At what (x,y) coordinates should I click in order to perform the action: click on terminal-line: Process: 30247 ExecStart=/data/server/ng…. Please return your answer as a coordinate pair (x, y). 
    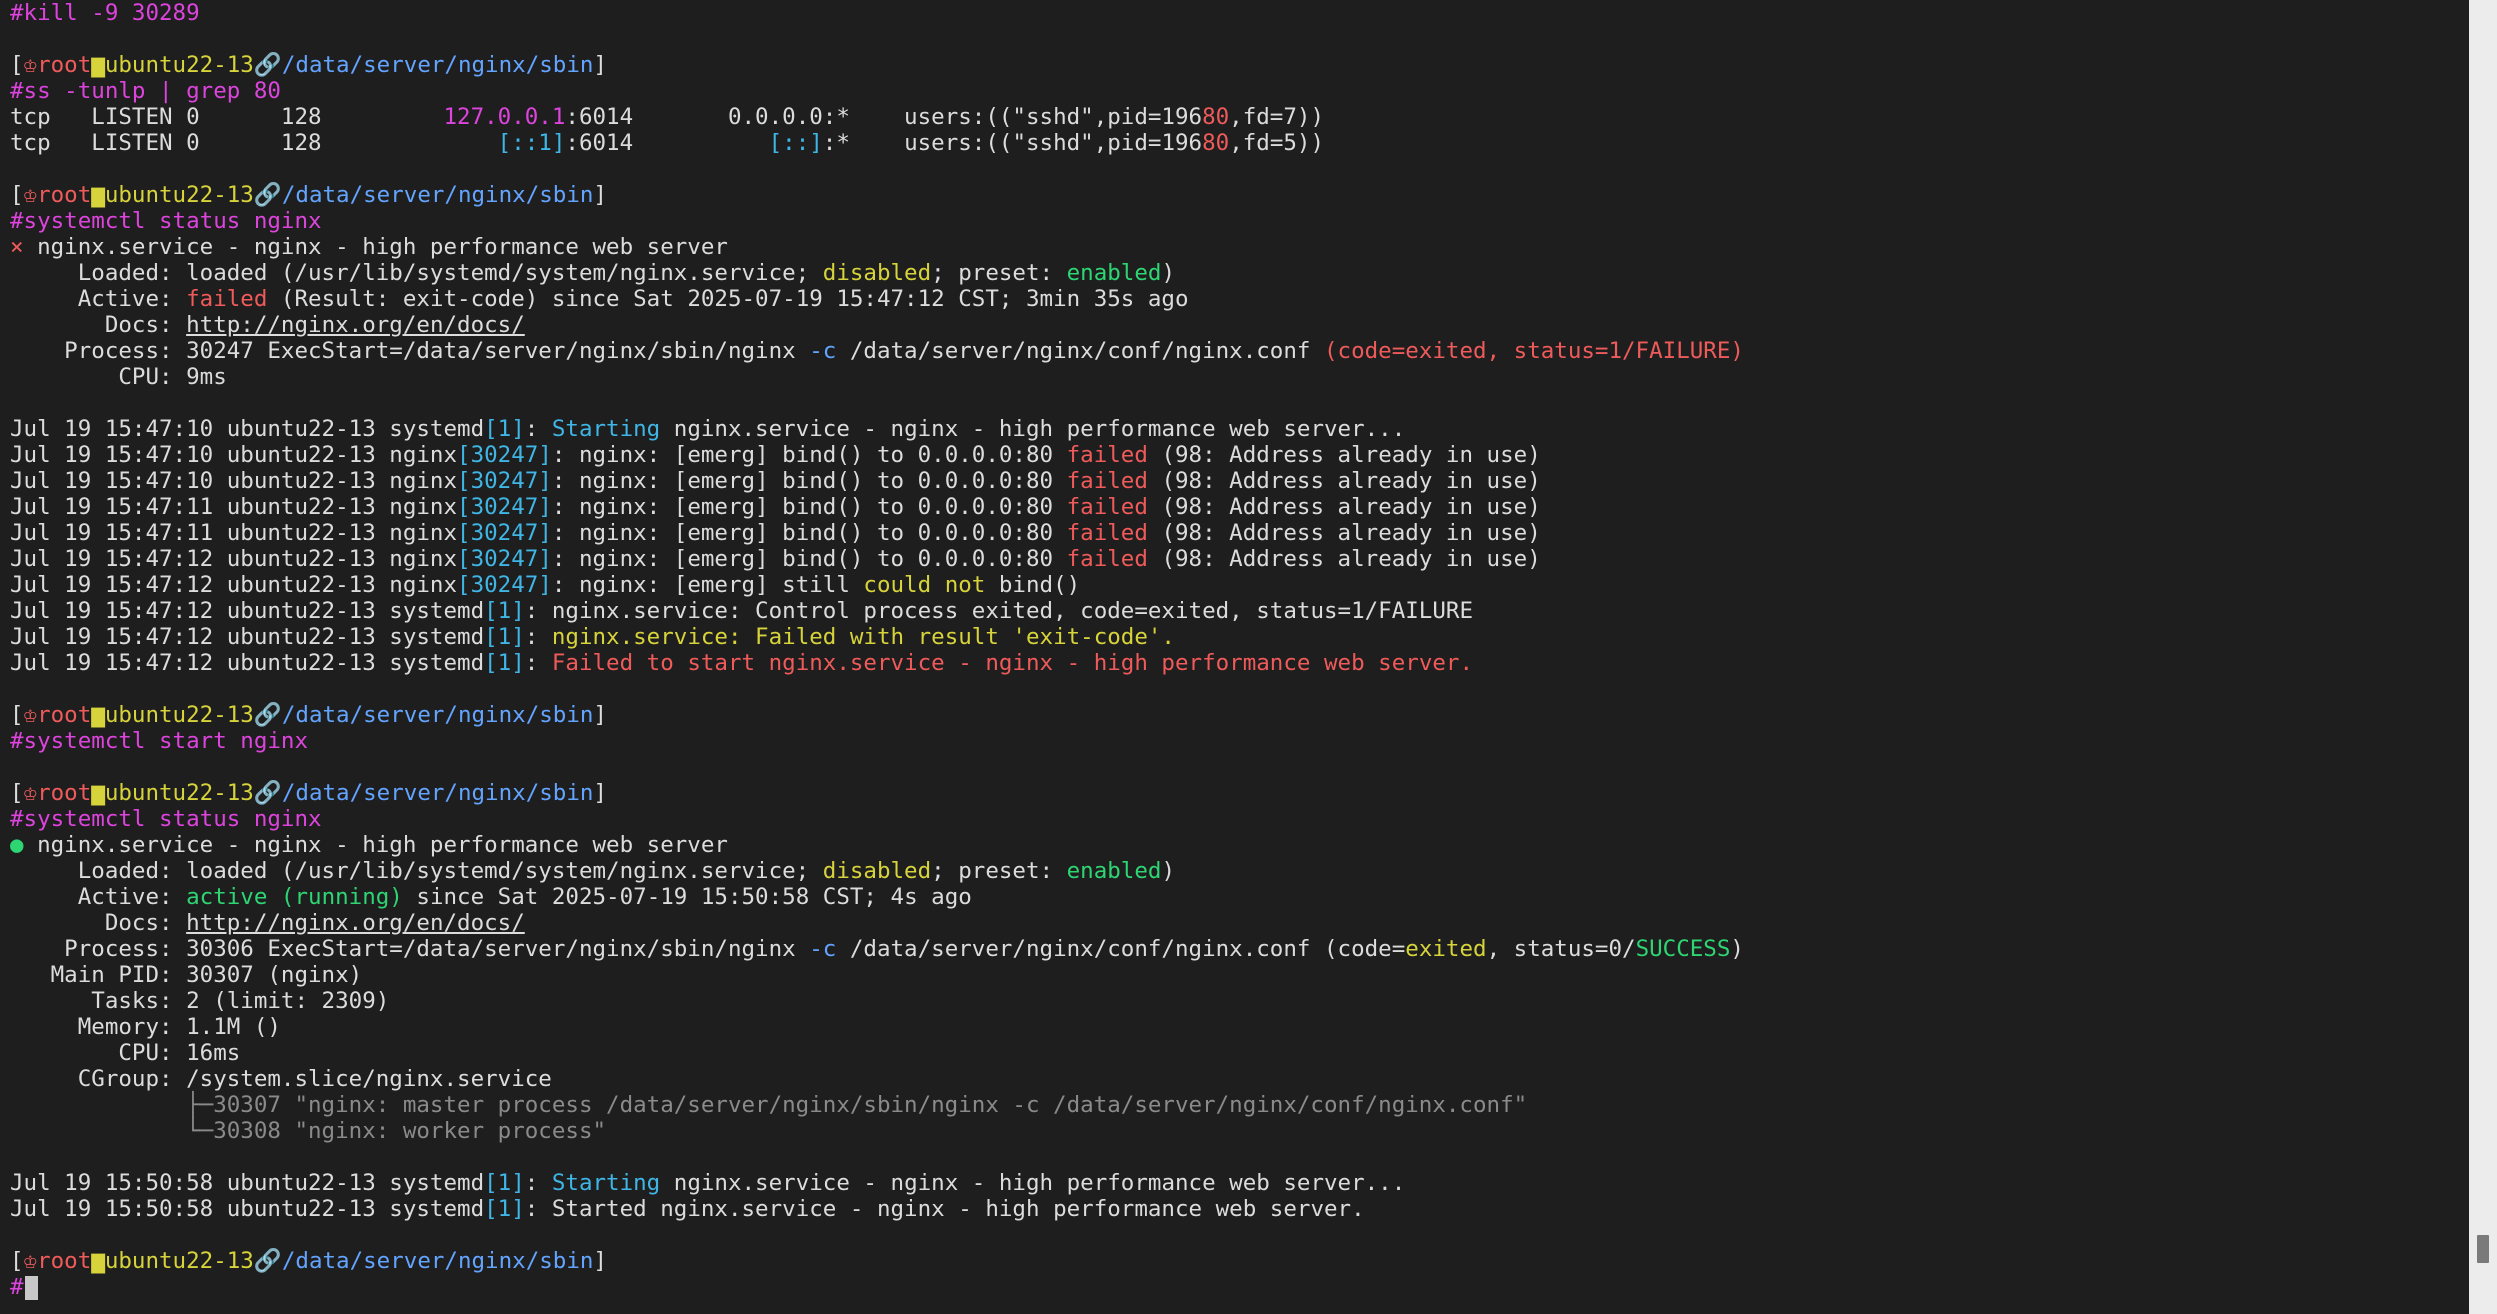
    Looking at the image, I should click on (1240, 351).